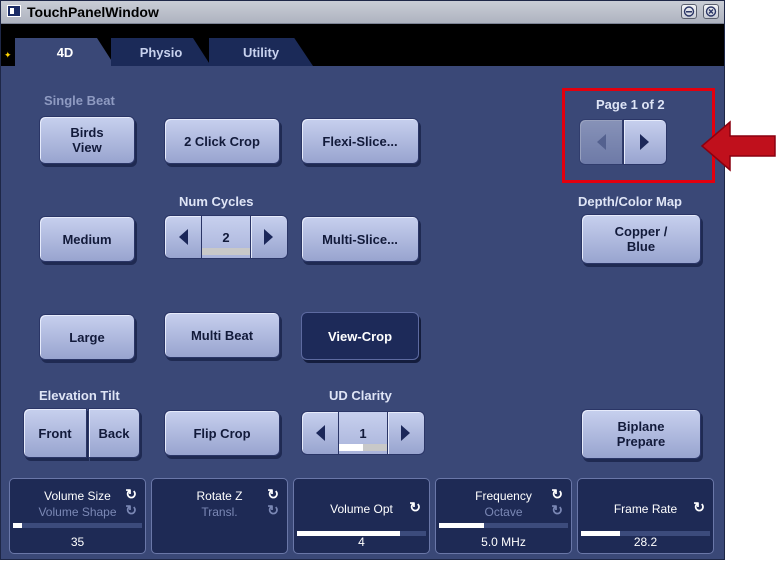 This screenshot has height=570, width=777. Describe the element at coordinates (14, 11) in the screenshot. I see `window-icon` at that location.